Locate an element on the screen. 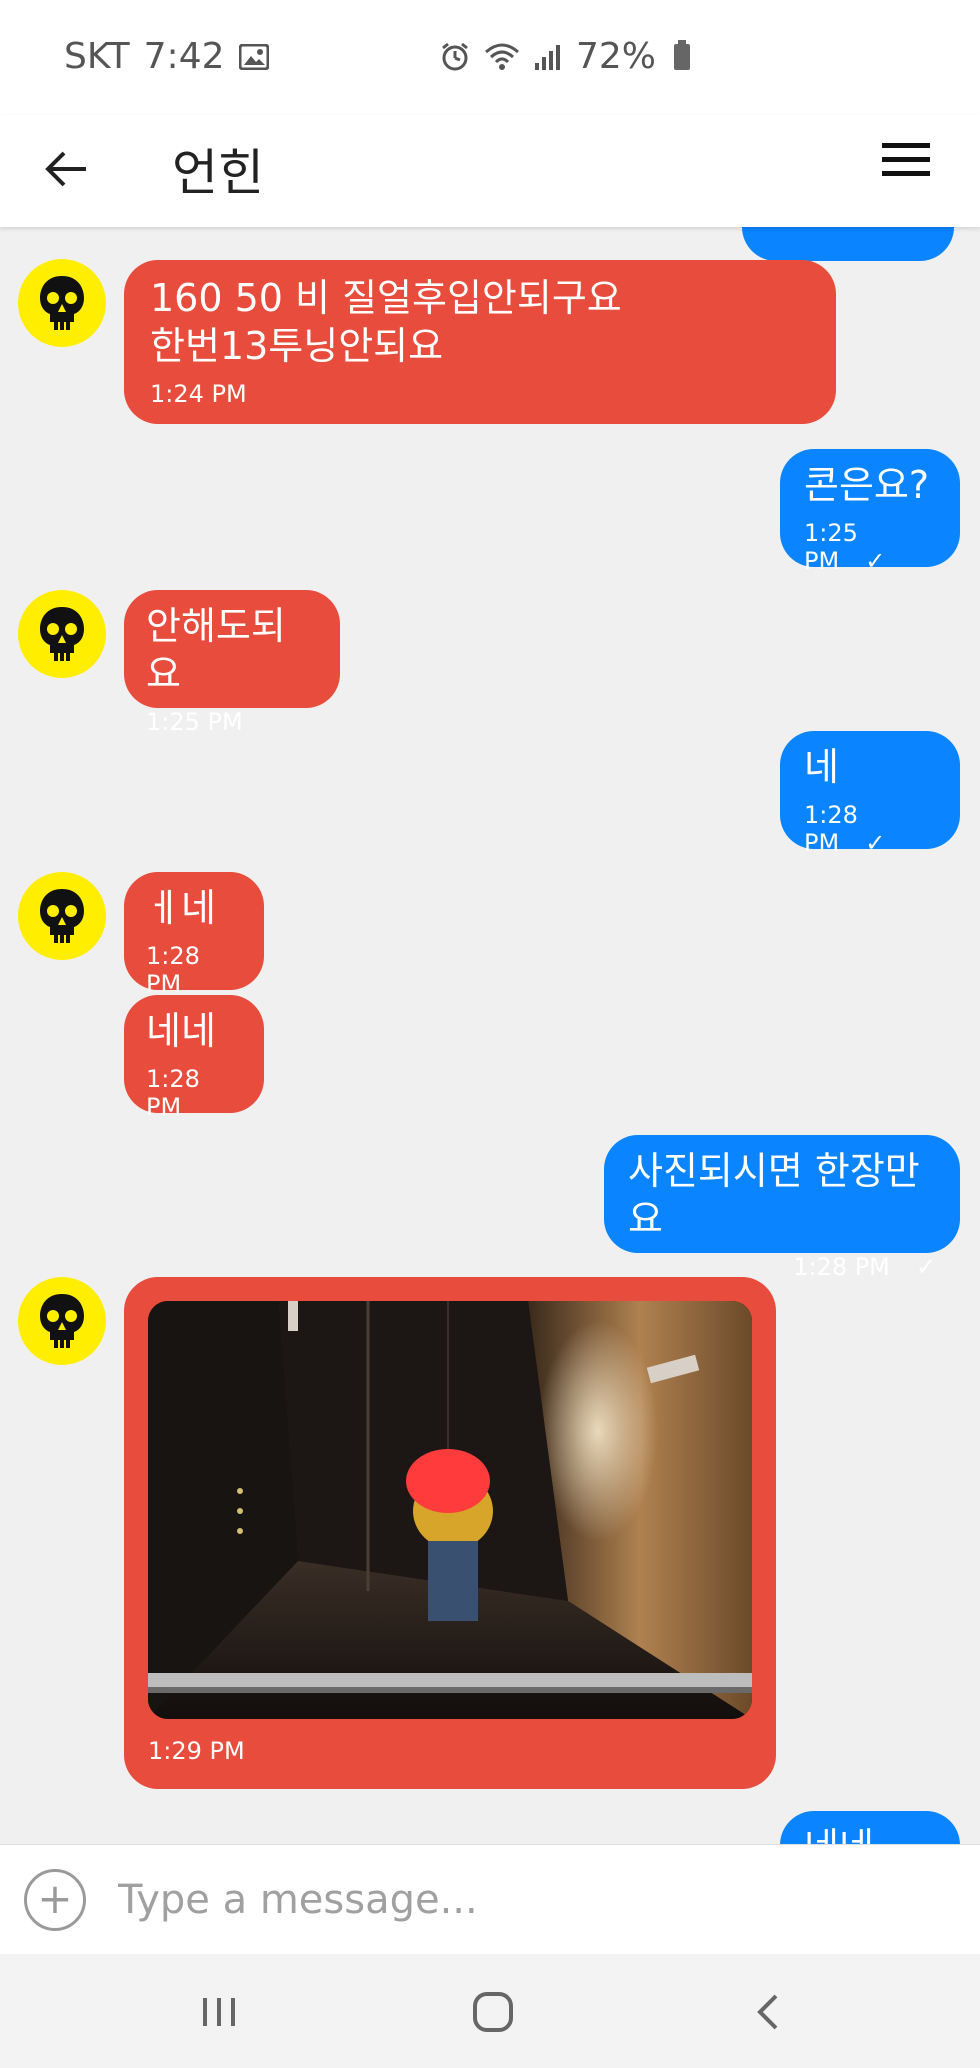  message-text: 콘은요? is located at coordinates (867, 485).